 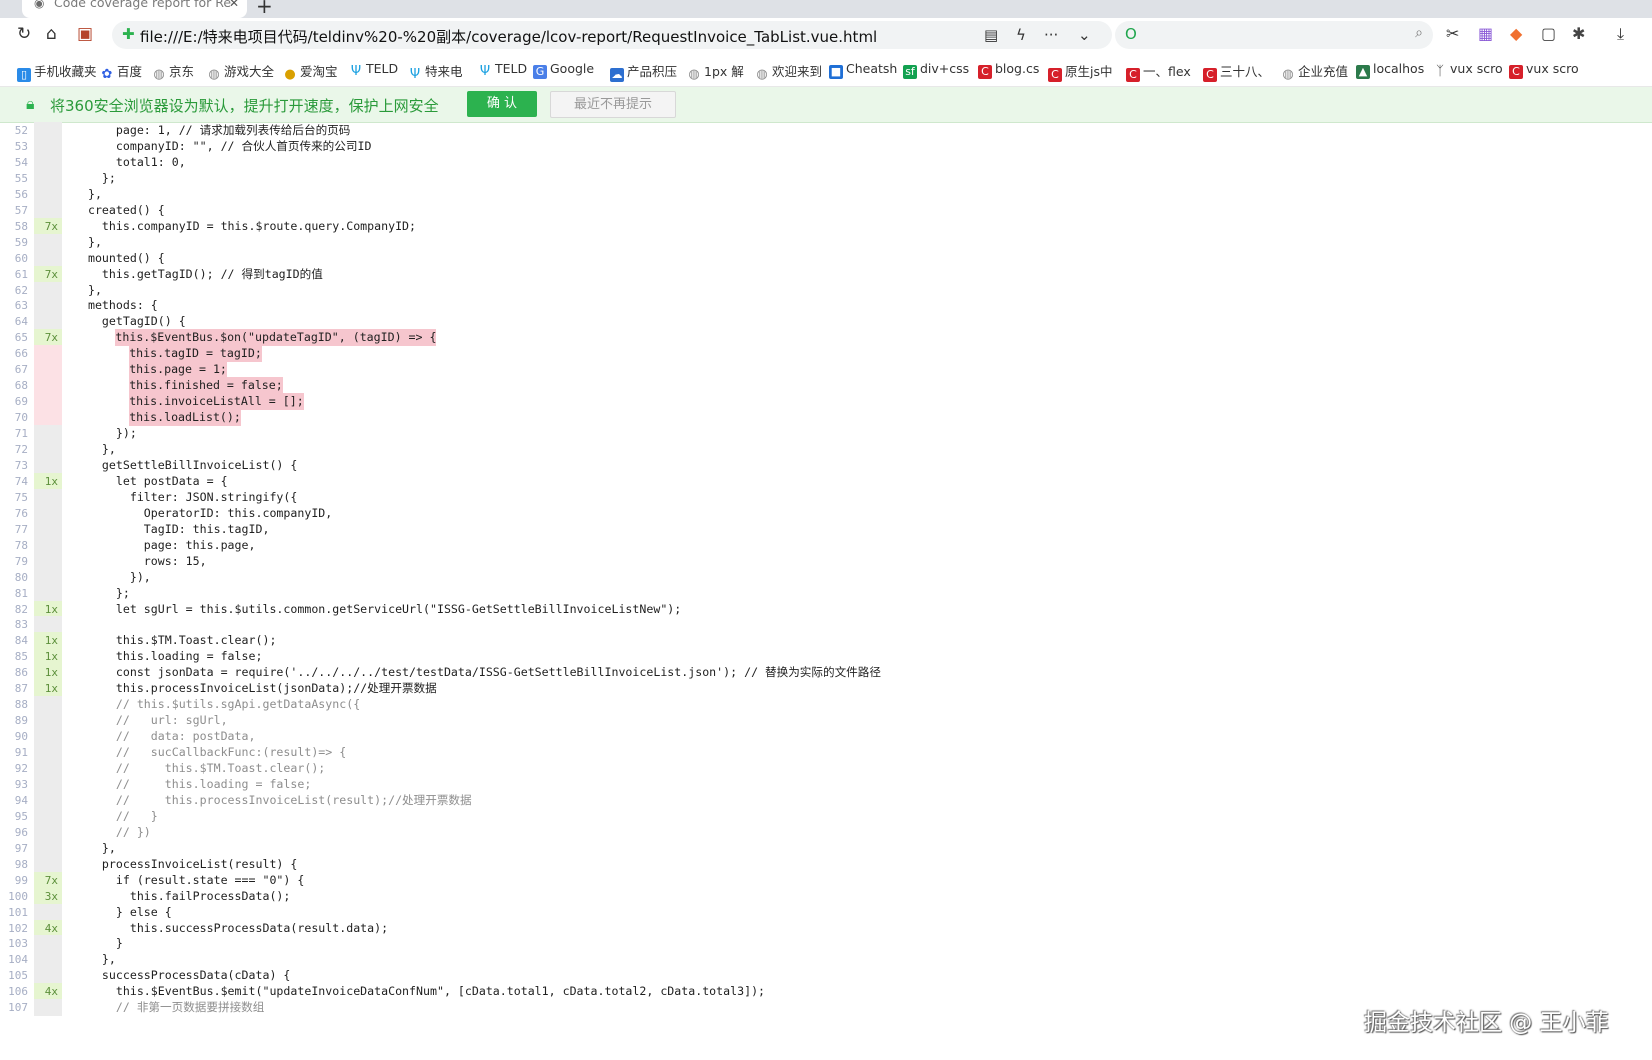 I want to click on search-box: O ⌕, so click(x=1274, y=35).